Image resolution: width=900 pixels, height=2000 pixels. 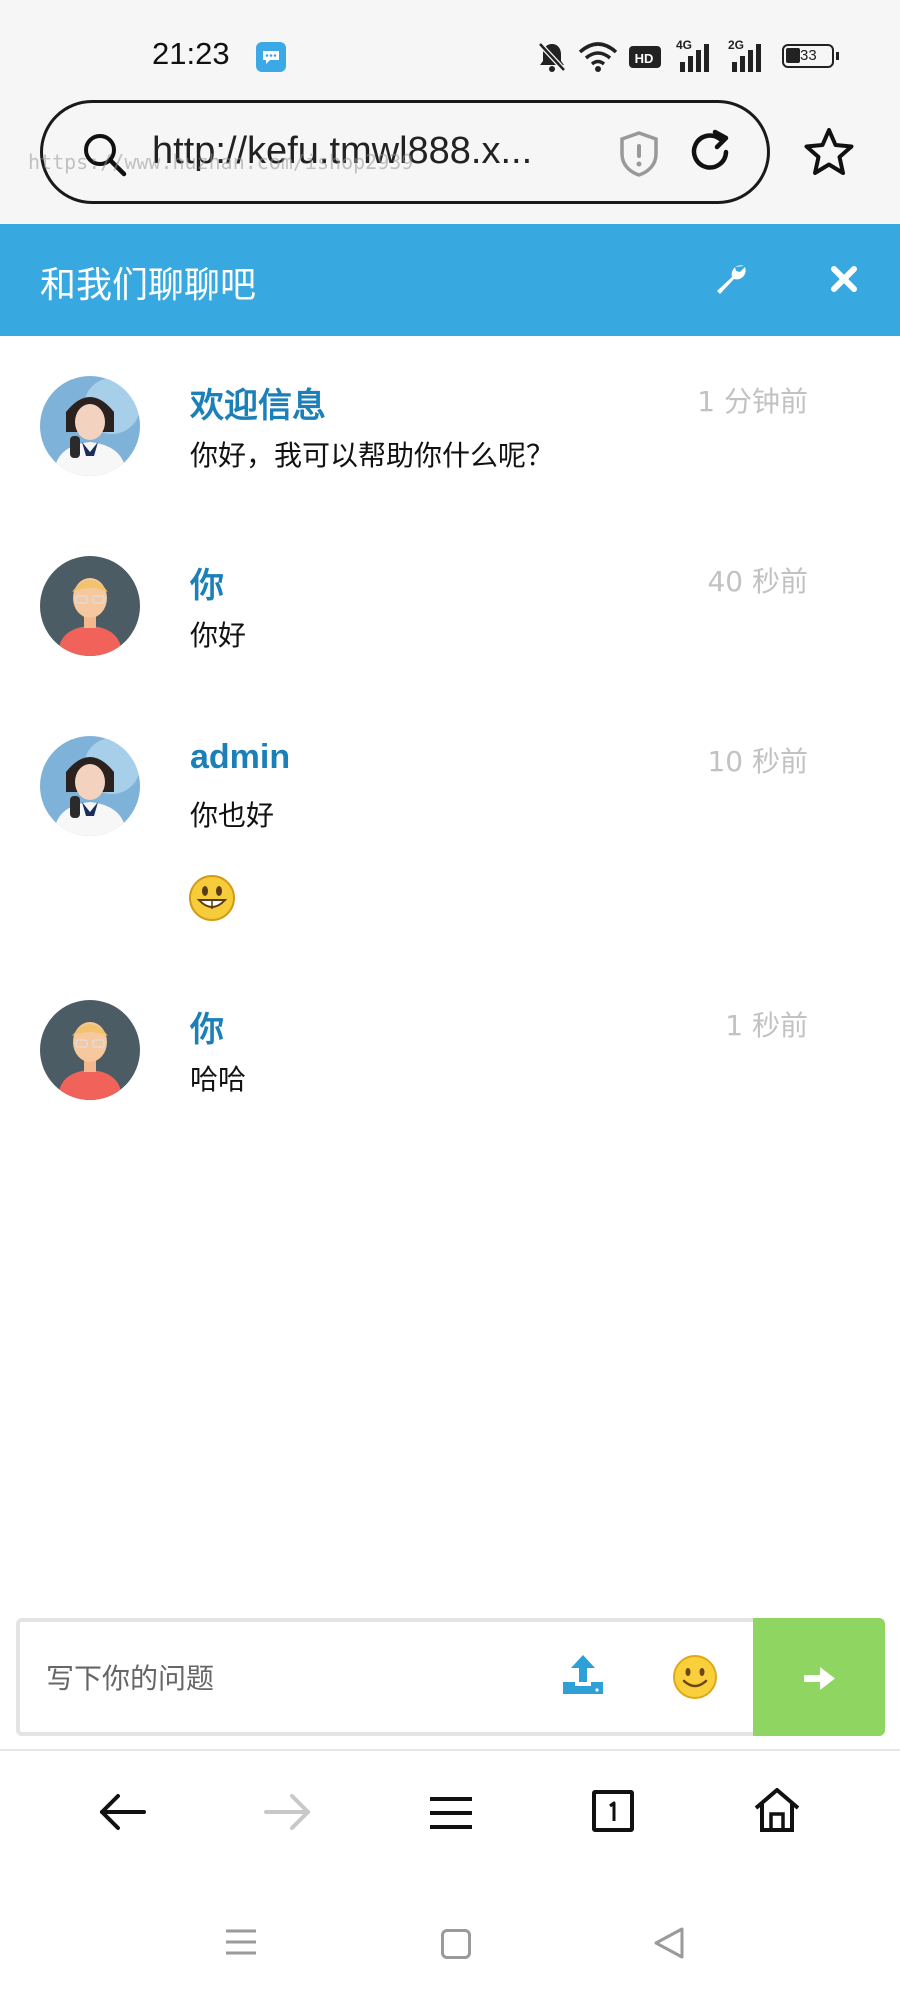 What do you see at coordinates (696, 56) in the screenshot?
I see `signal-4g-icon: 4G` at bounding box center [696, 56].